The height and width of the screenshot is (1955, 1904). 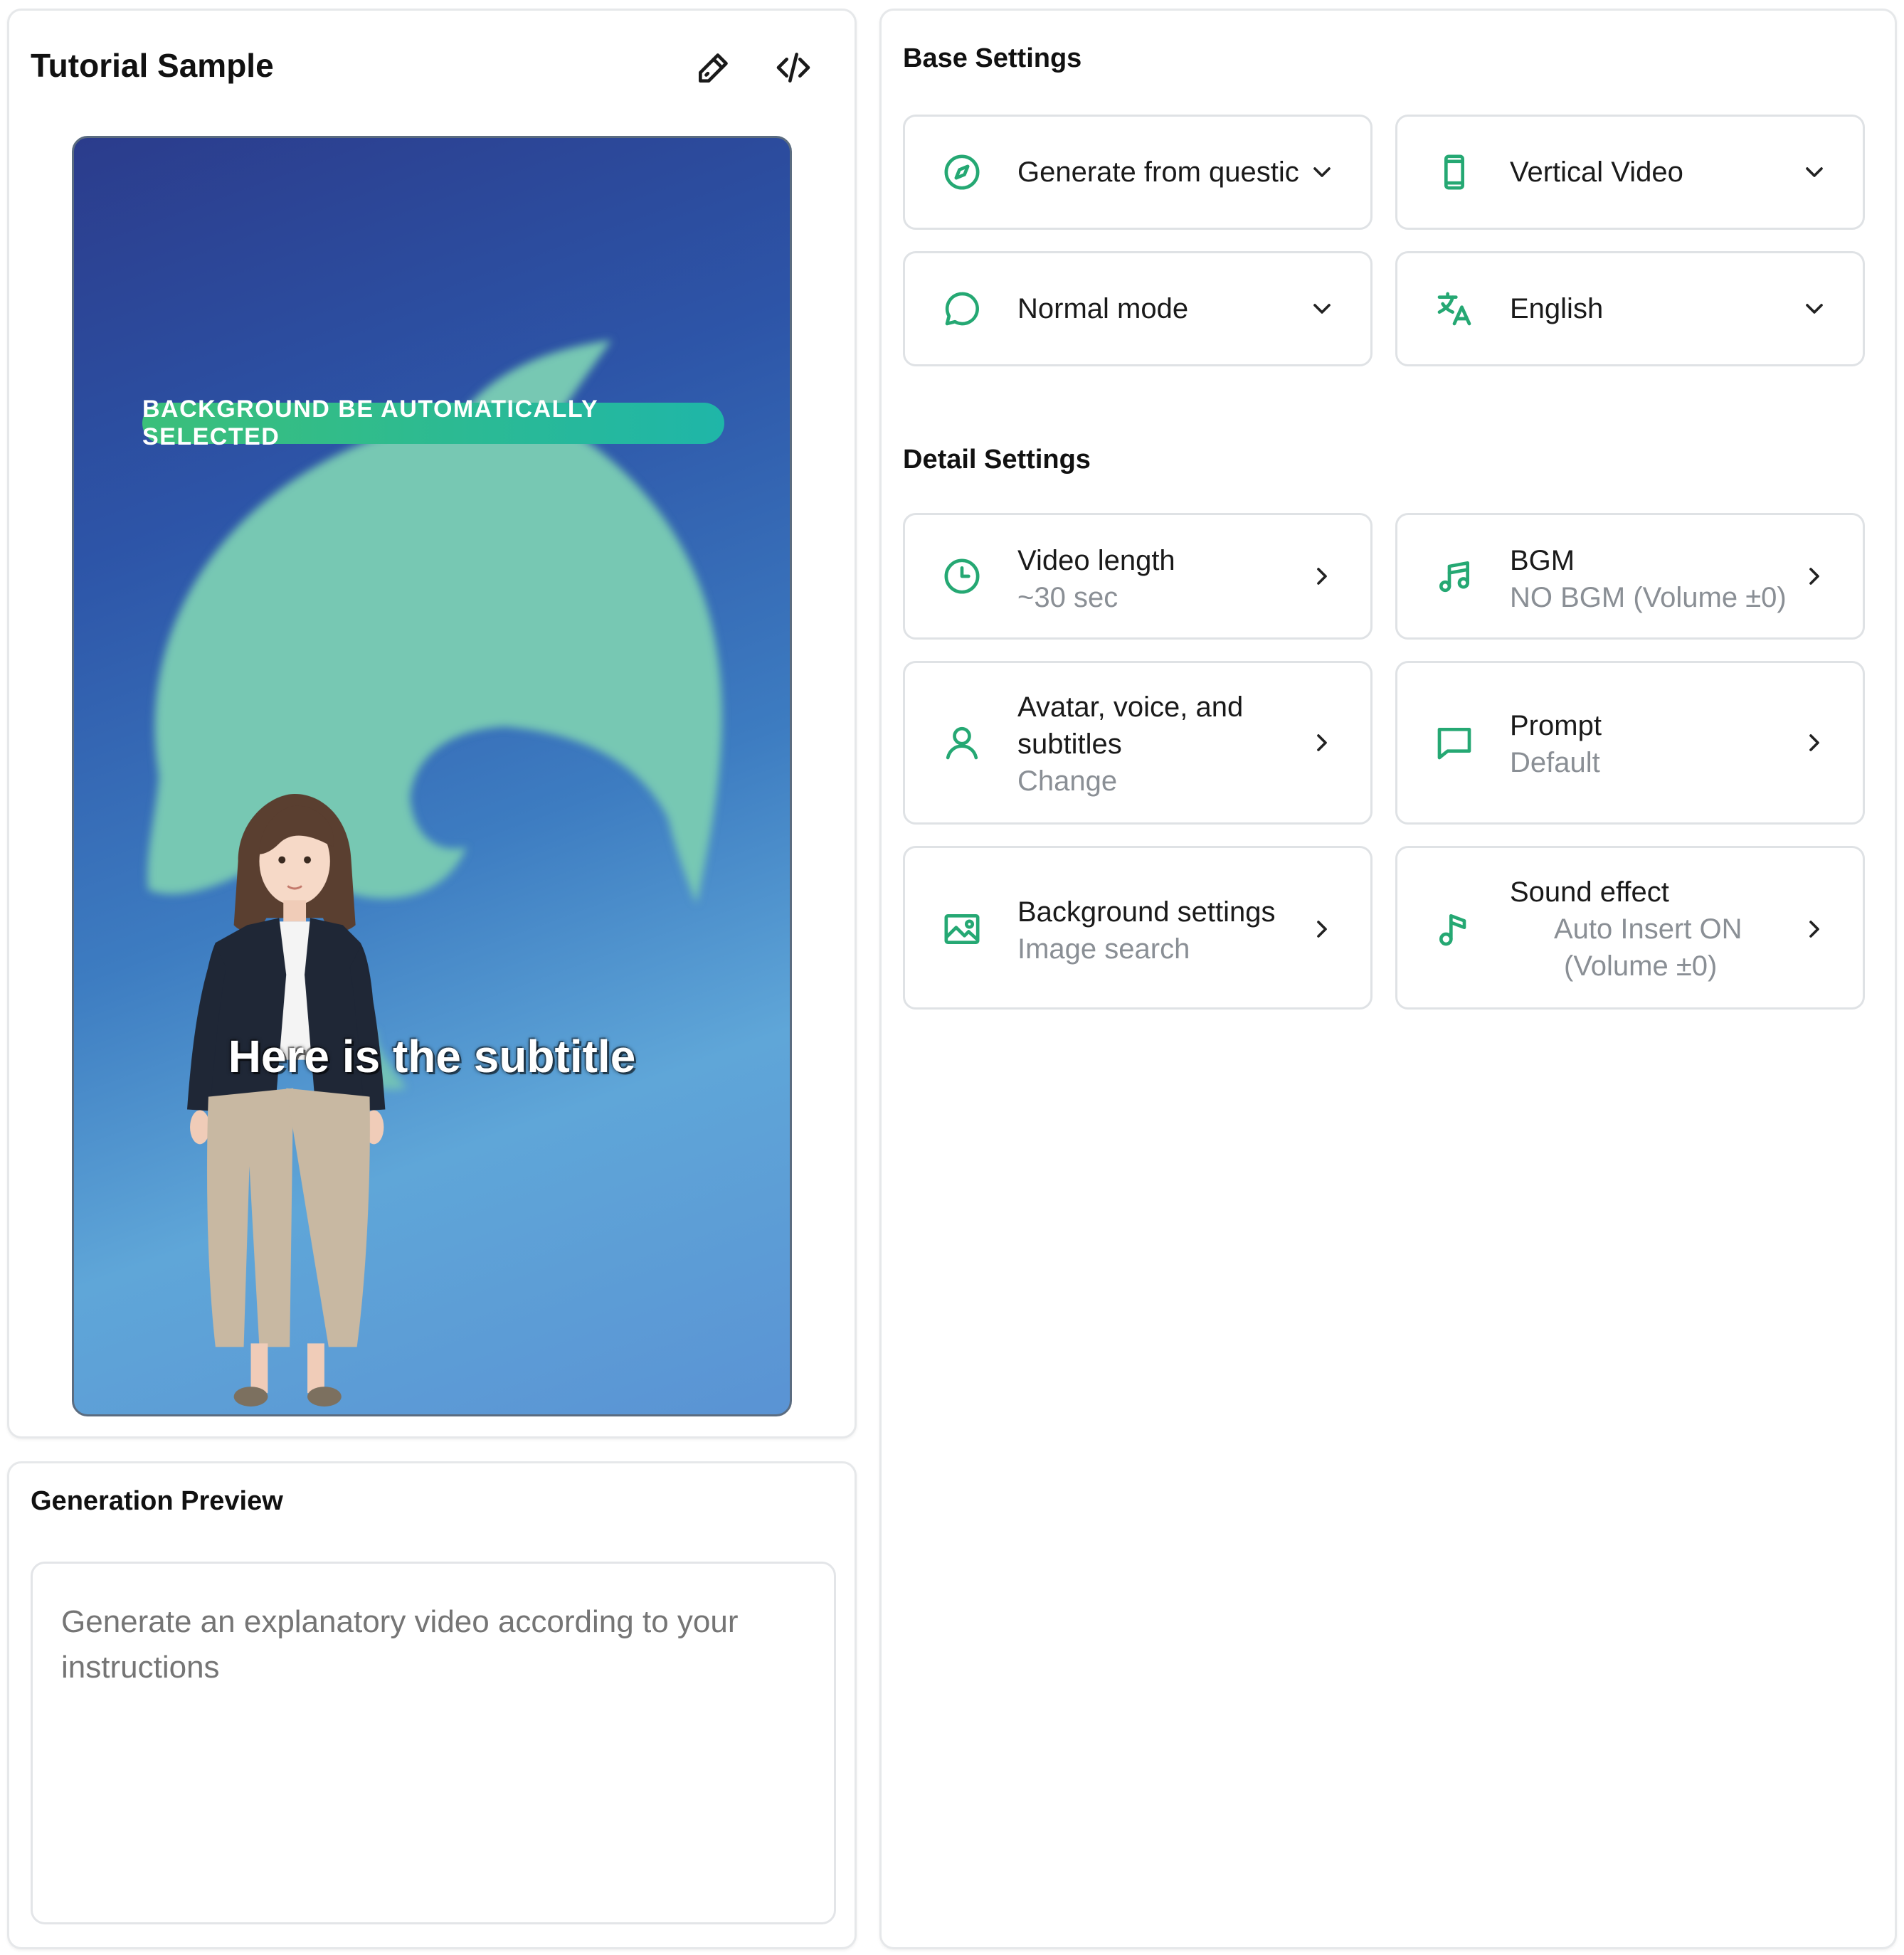 I want to click on instruction-input, so click(x=433, y=1743).